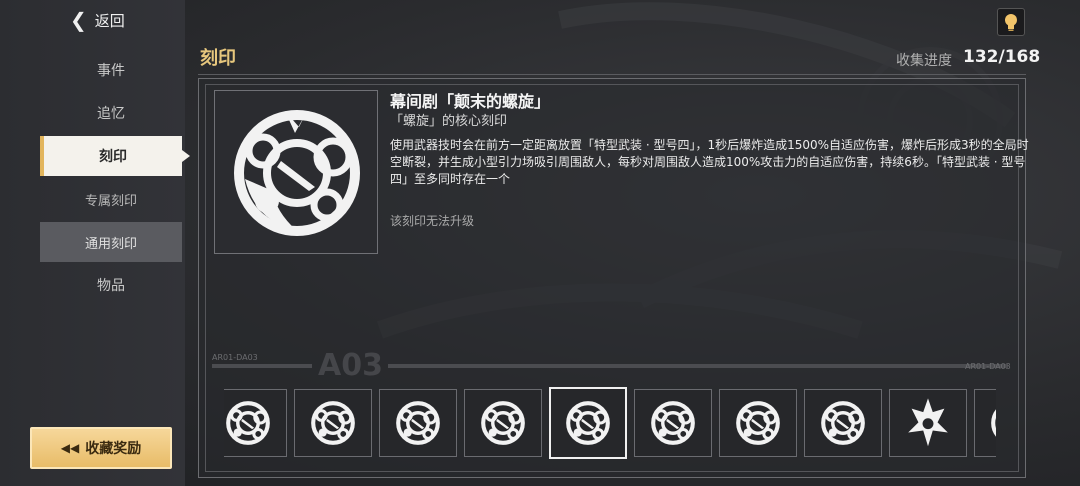 Image resolution: width=1080 pixels, height=486 pixels. I want to click on sidebar-item-general-imprints: 通用刻印, so click(111, 242).